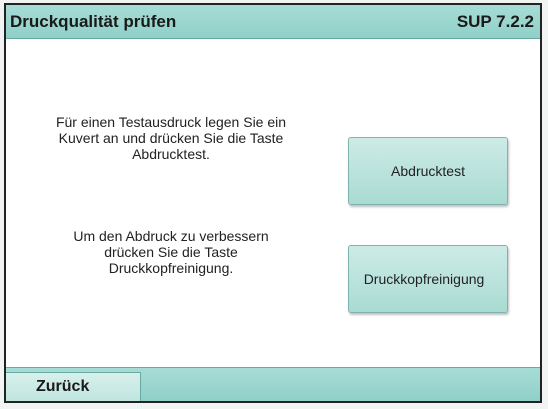 The height and width of the screenshot is (409, 548). What do you see at coordinates (273, 22) in the screenshot?
I see `title-bar: Druckqualität prüfen SUP 7.2.2` at bounding box center [273, 22].